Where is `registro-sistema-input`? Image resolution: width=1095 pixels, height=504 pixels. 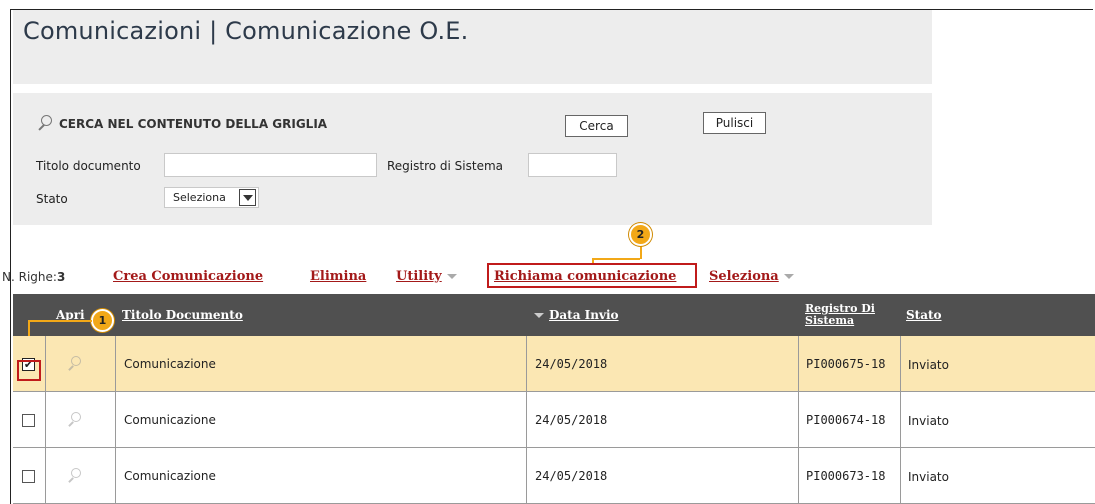
registro-sistema-input is located at coordinates (572, 165).